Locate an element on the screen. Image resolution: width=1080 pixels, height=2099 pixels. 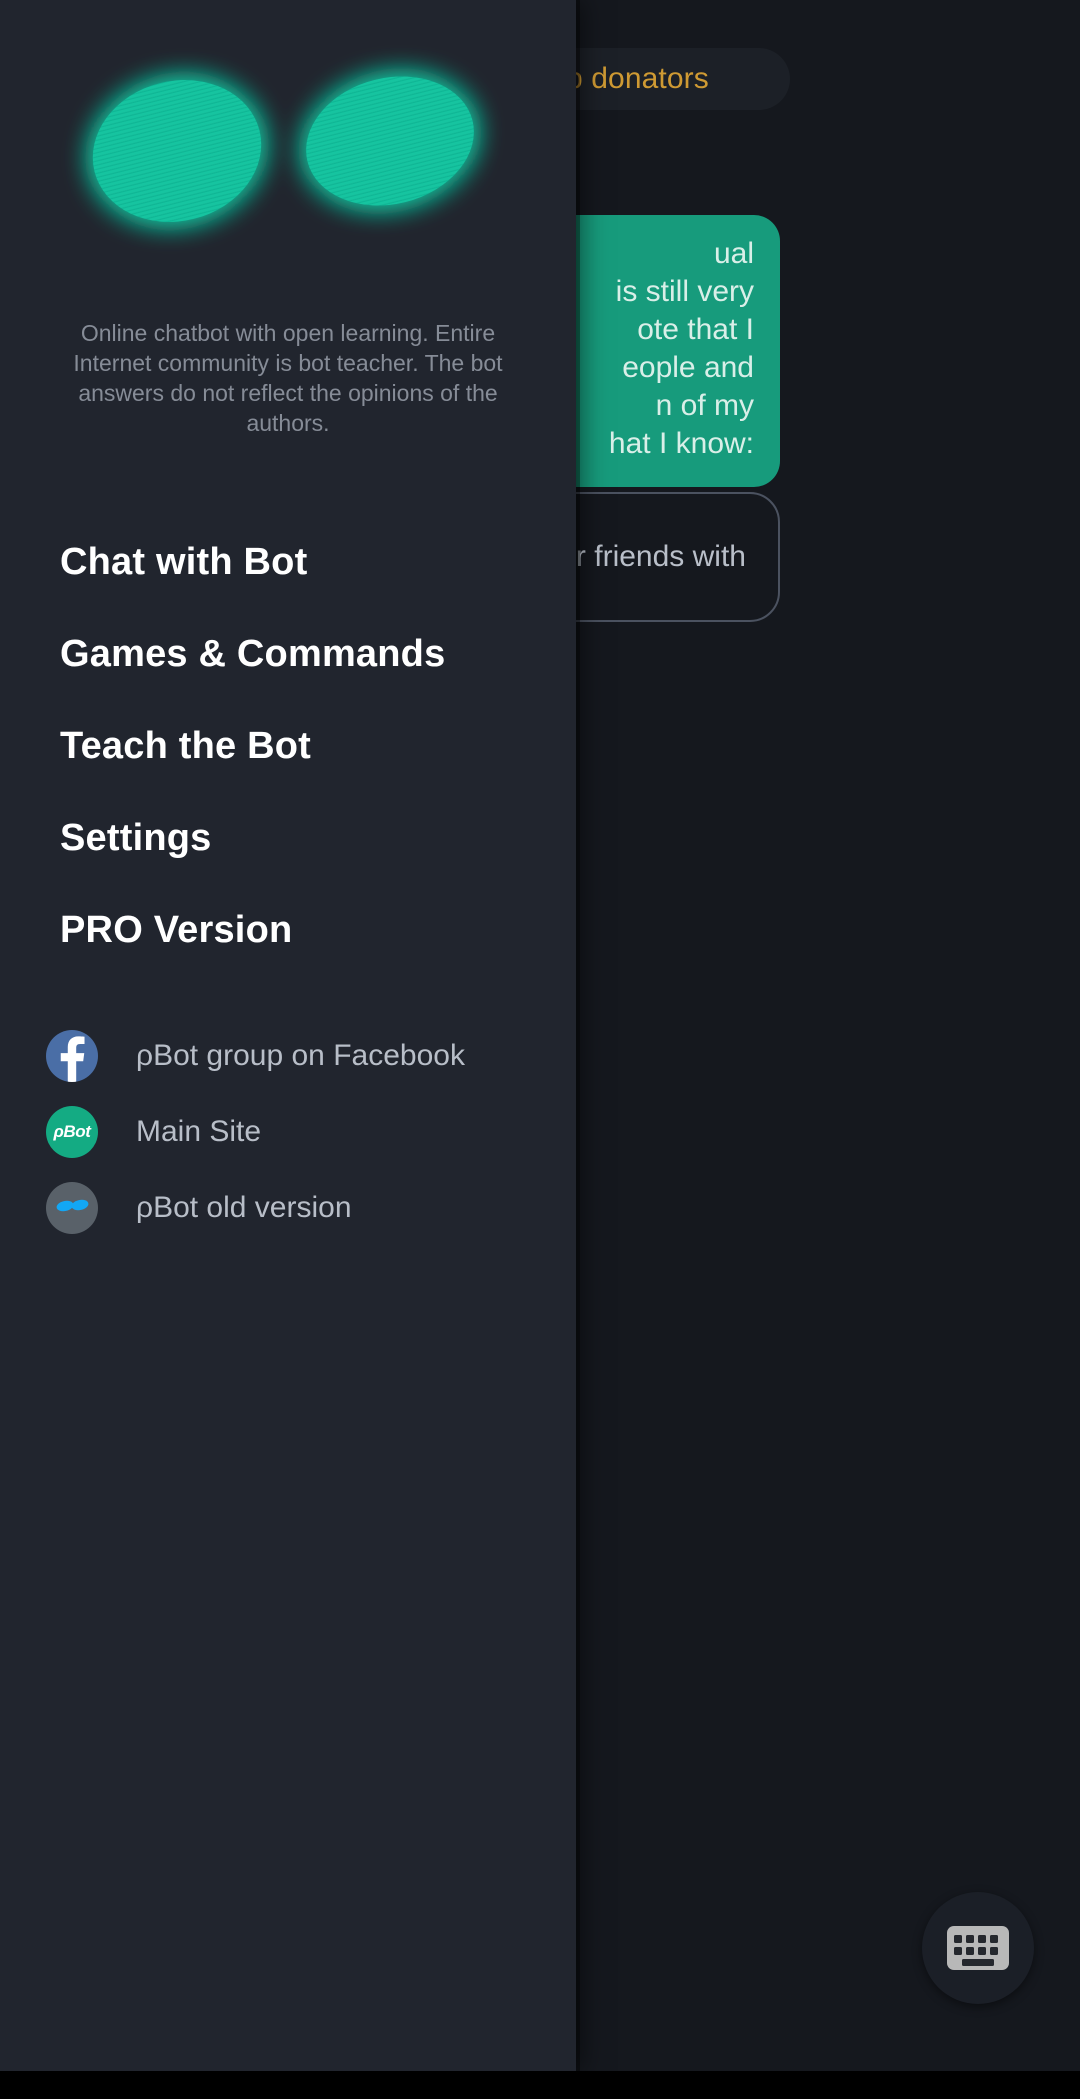
link-facebook-group: ρBot group on Facebook is located at coordinates (288, 1056).